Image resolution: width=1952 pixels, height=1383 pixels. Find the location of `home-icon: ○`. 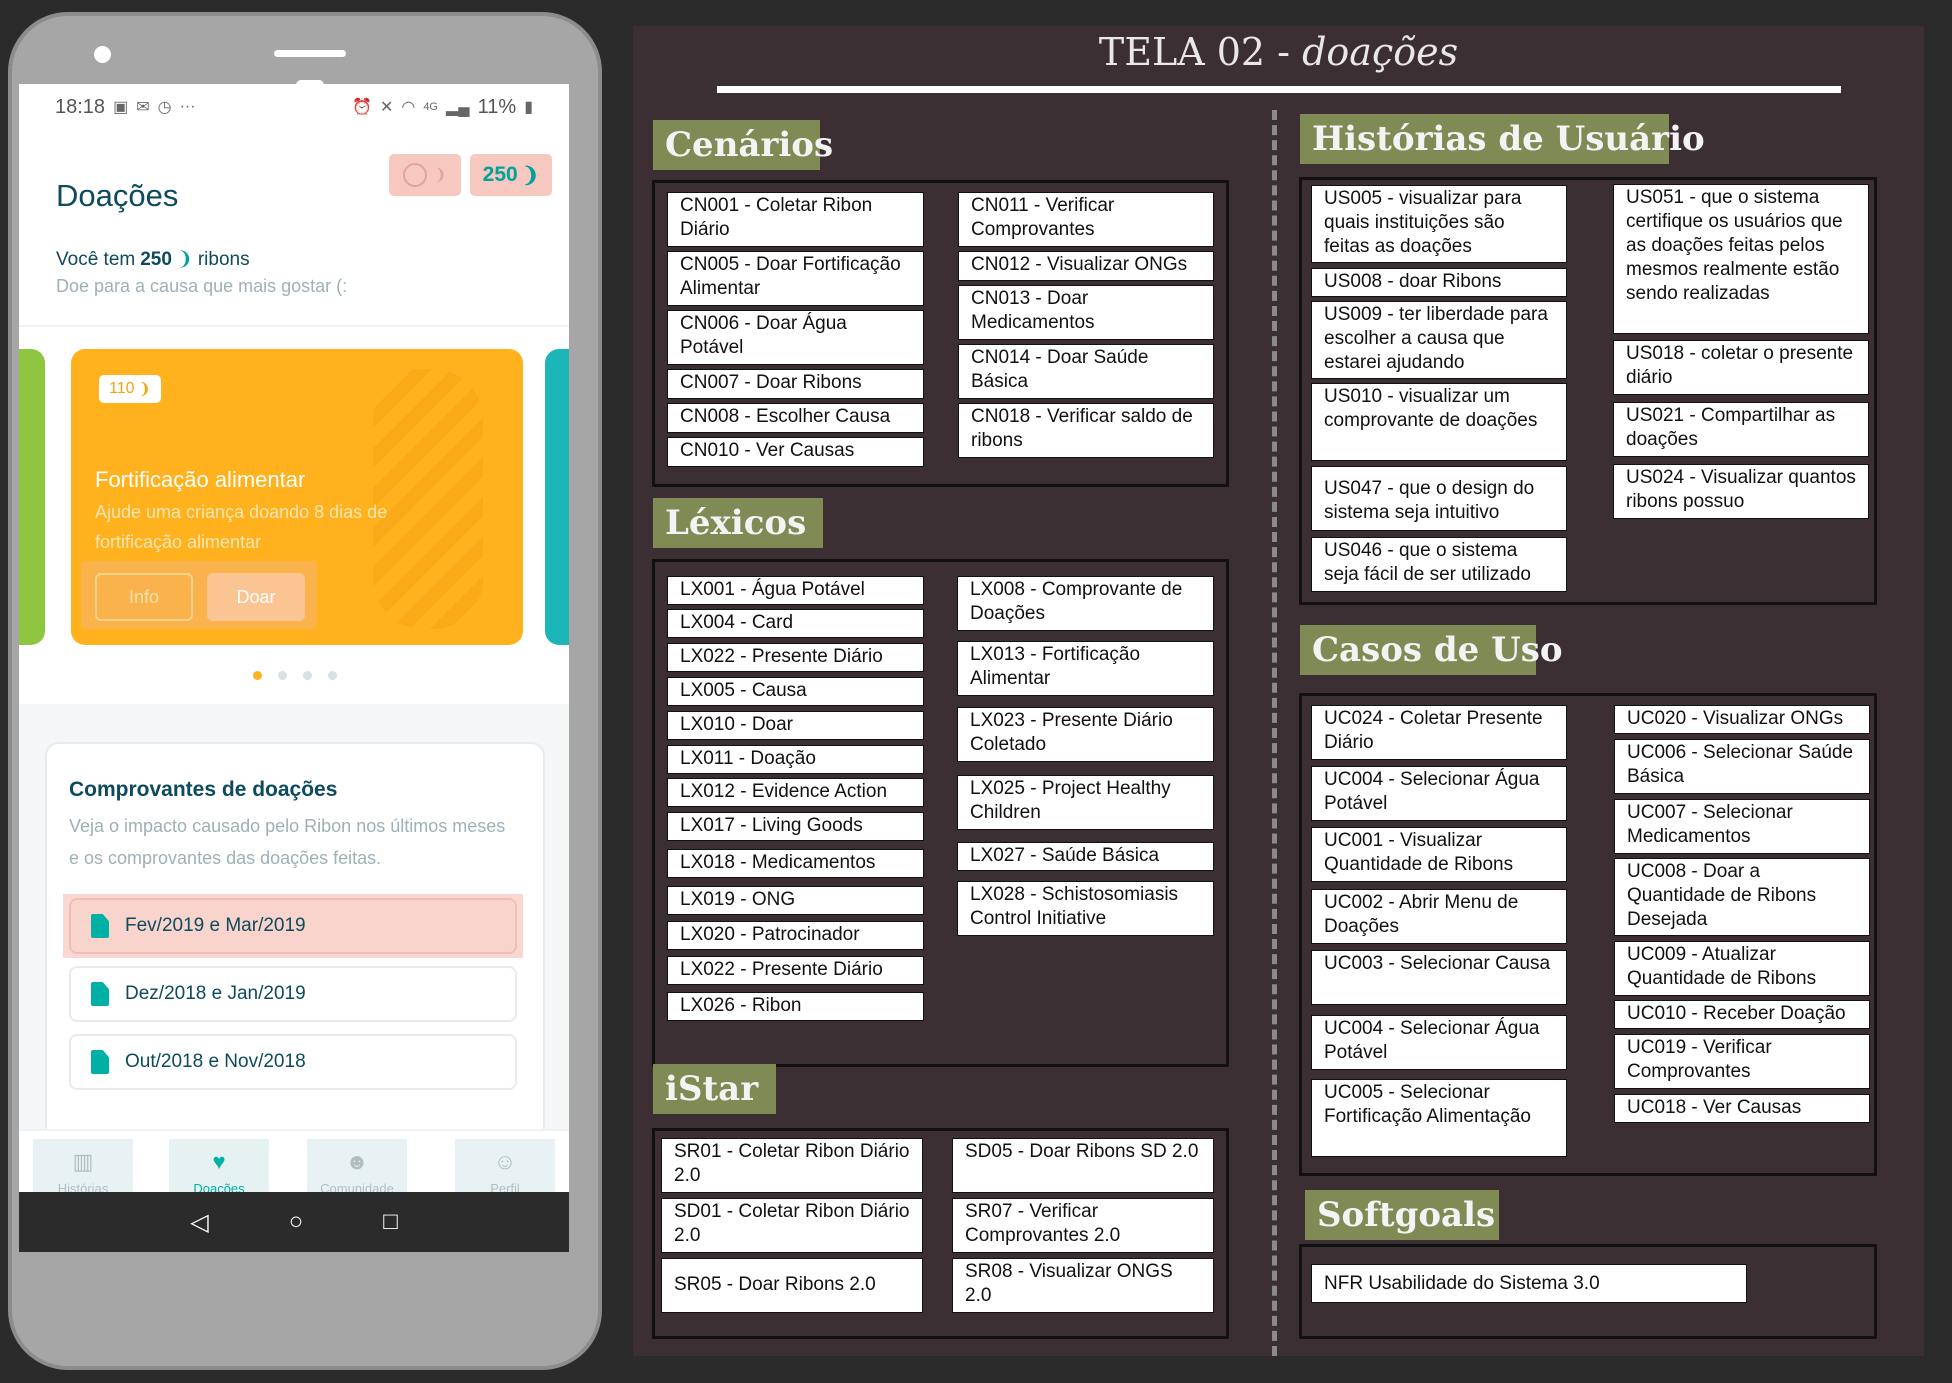

home-icon: ○ is located at coordinates (296, 1222).